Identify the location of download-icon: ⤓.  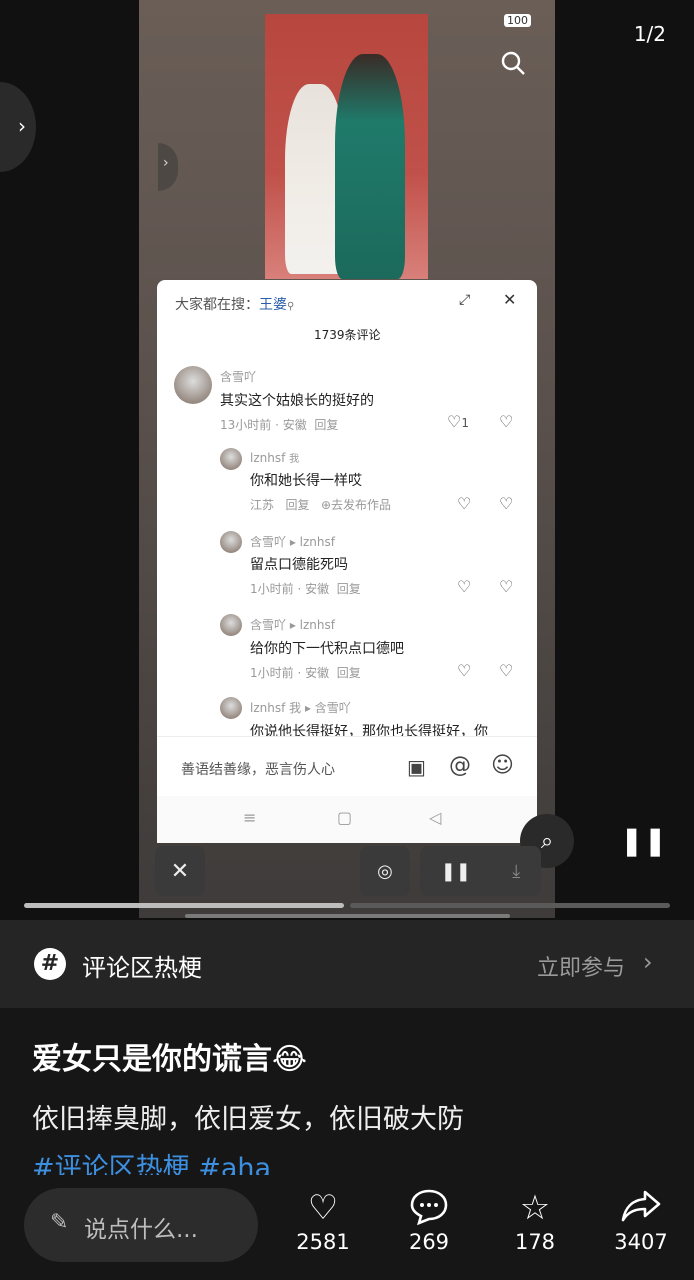
(516, 871).